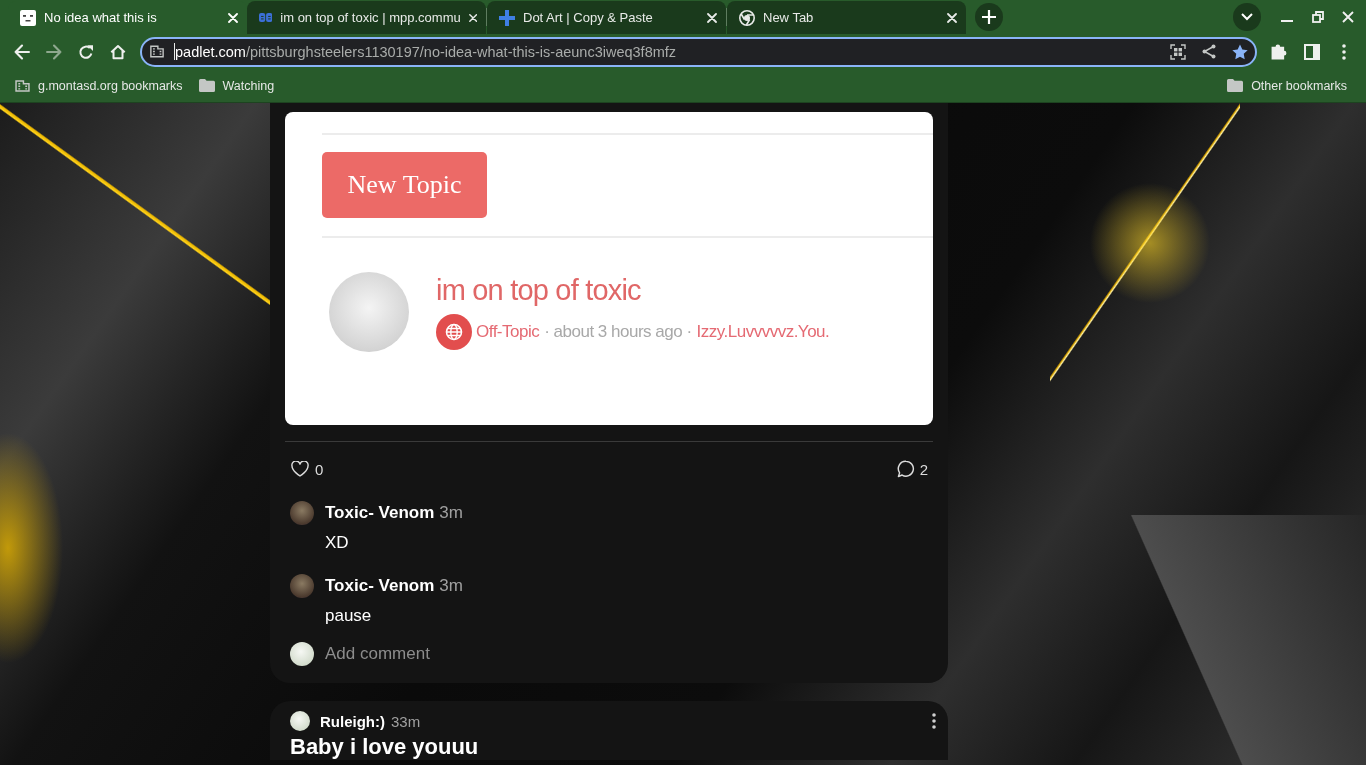 The height and width of the screenshot is (765, 1366). Describe the element at coordinates (266, 17) in the screenshot. I see `blocks-icon` at that location.